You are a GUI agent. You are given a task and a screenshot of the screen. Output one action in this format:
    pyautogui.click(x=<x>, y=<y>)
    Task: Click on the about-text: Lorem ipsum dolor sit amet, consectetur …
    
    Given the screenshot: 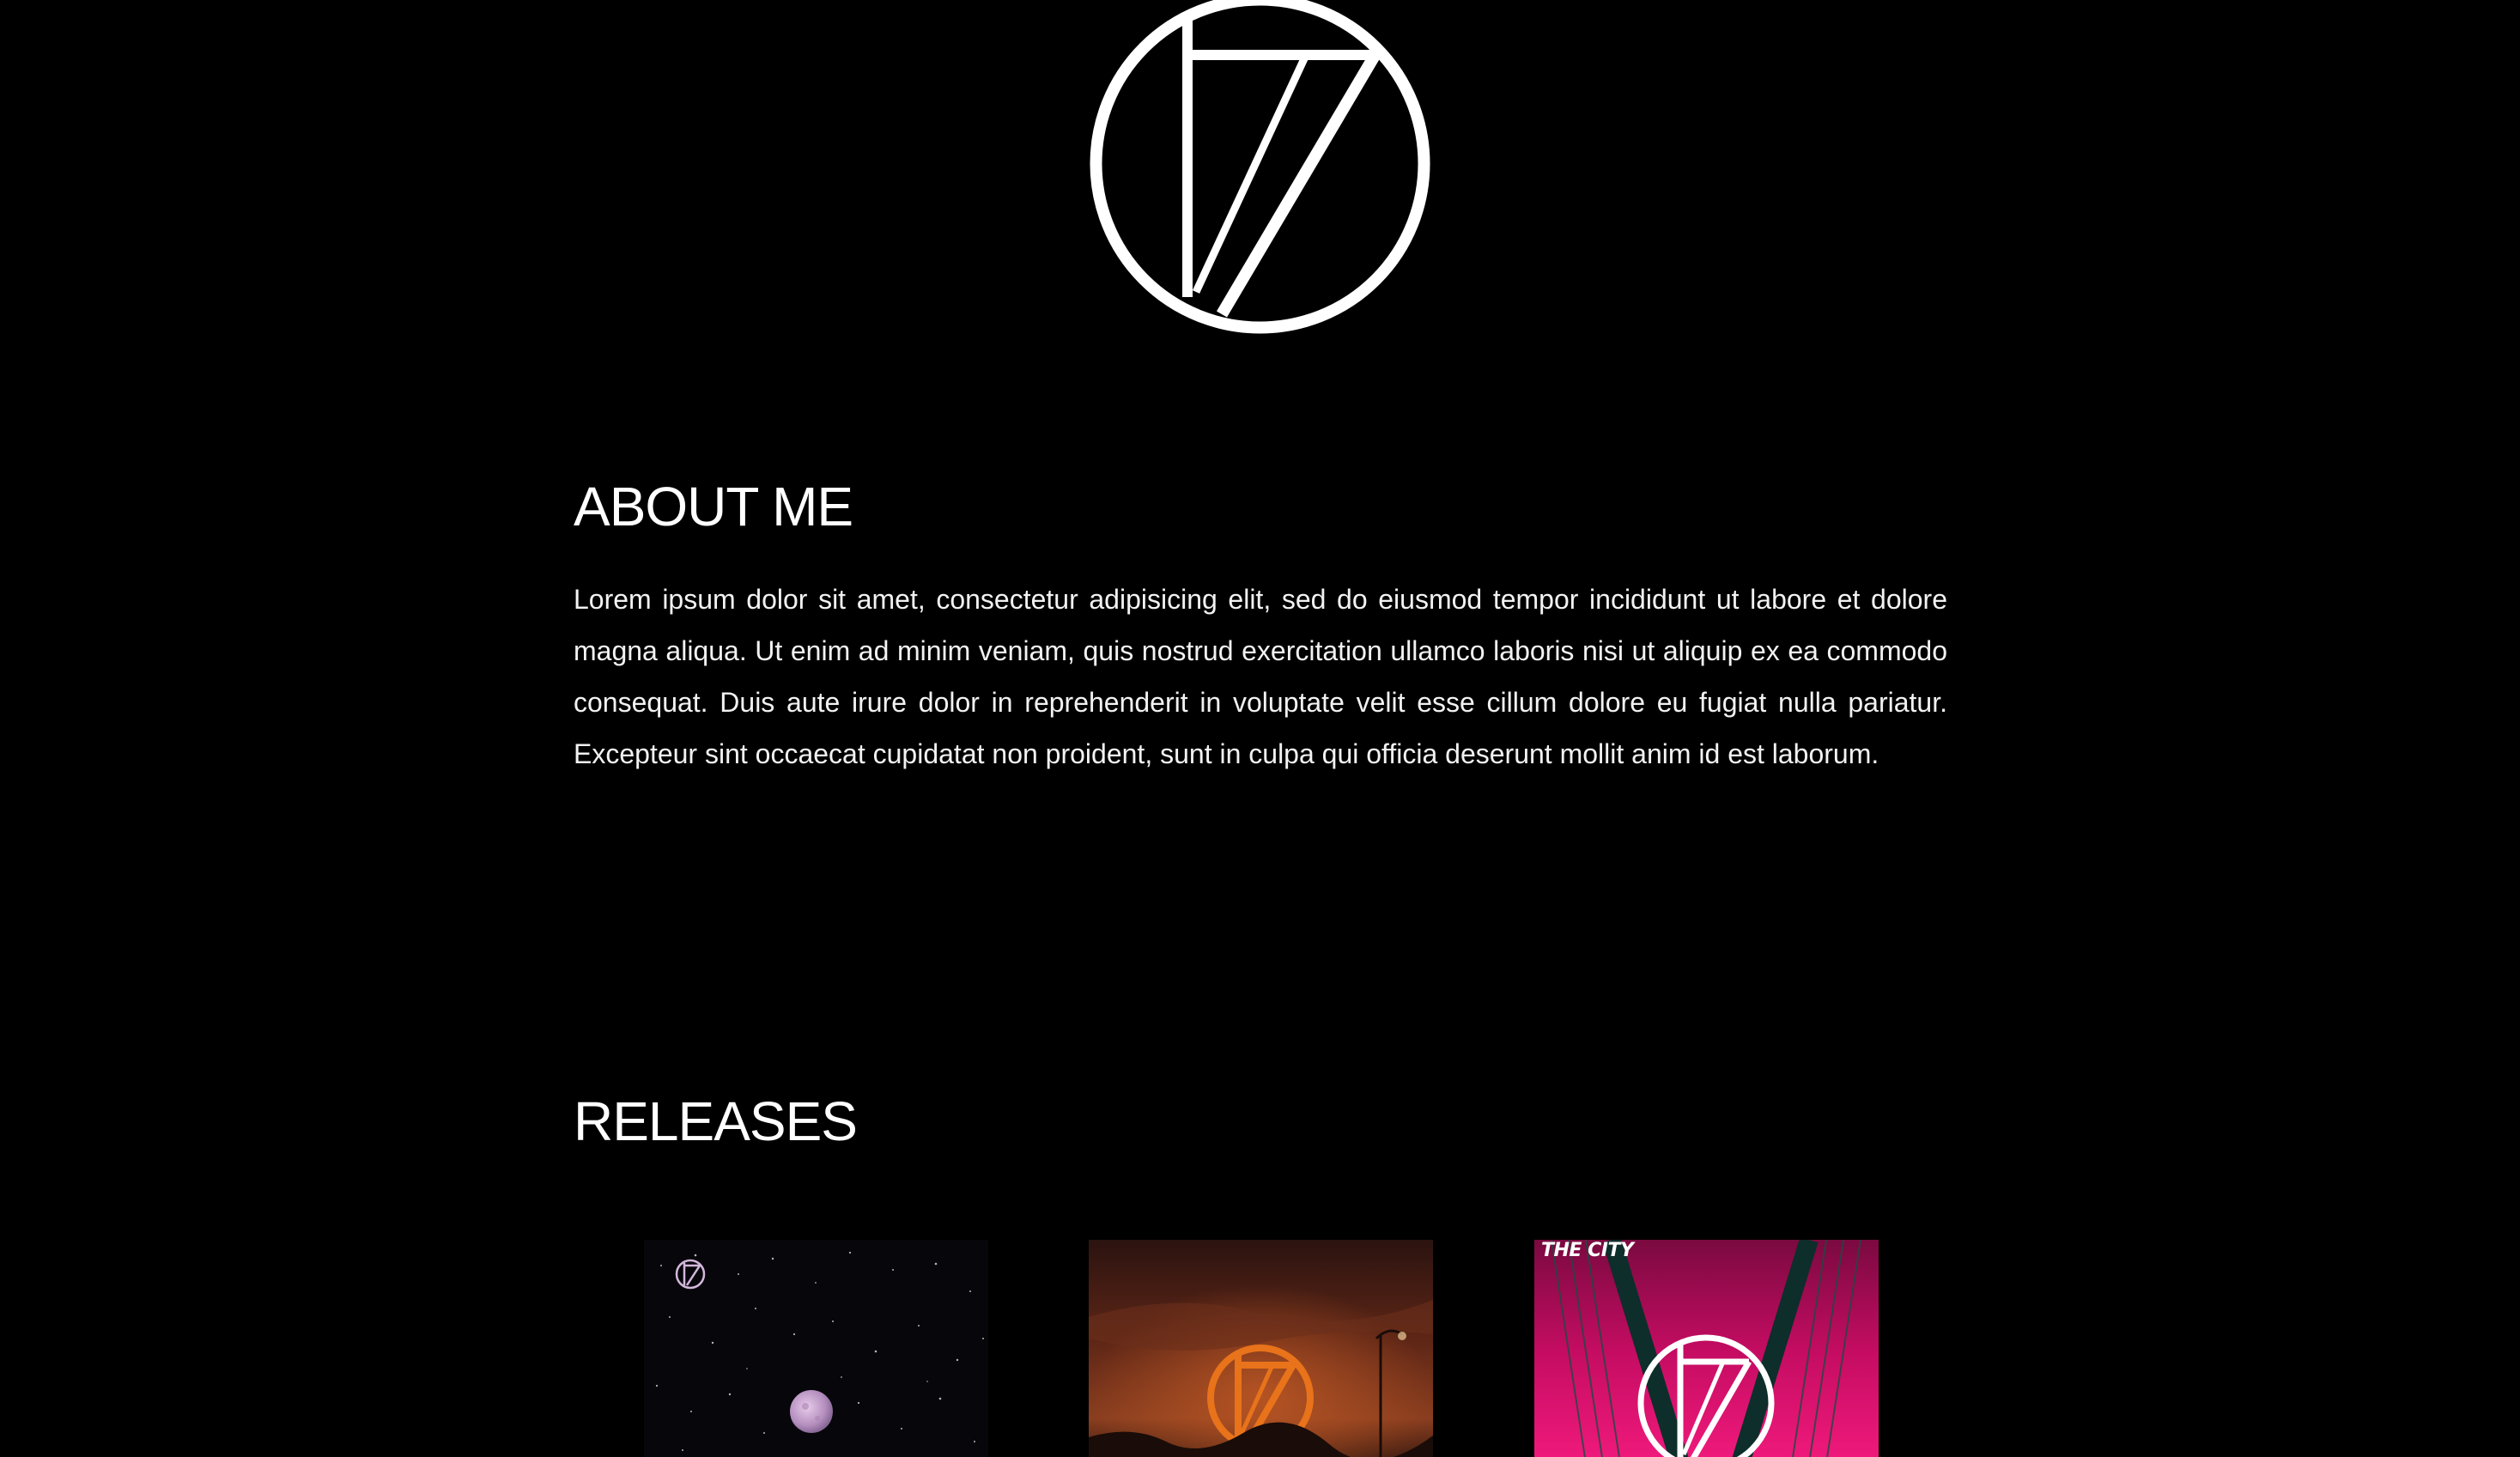 What is the action you would take?
    pyautogui.click(x=1261, y=676)
    